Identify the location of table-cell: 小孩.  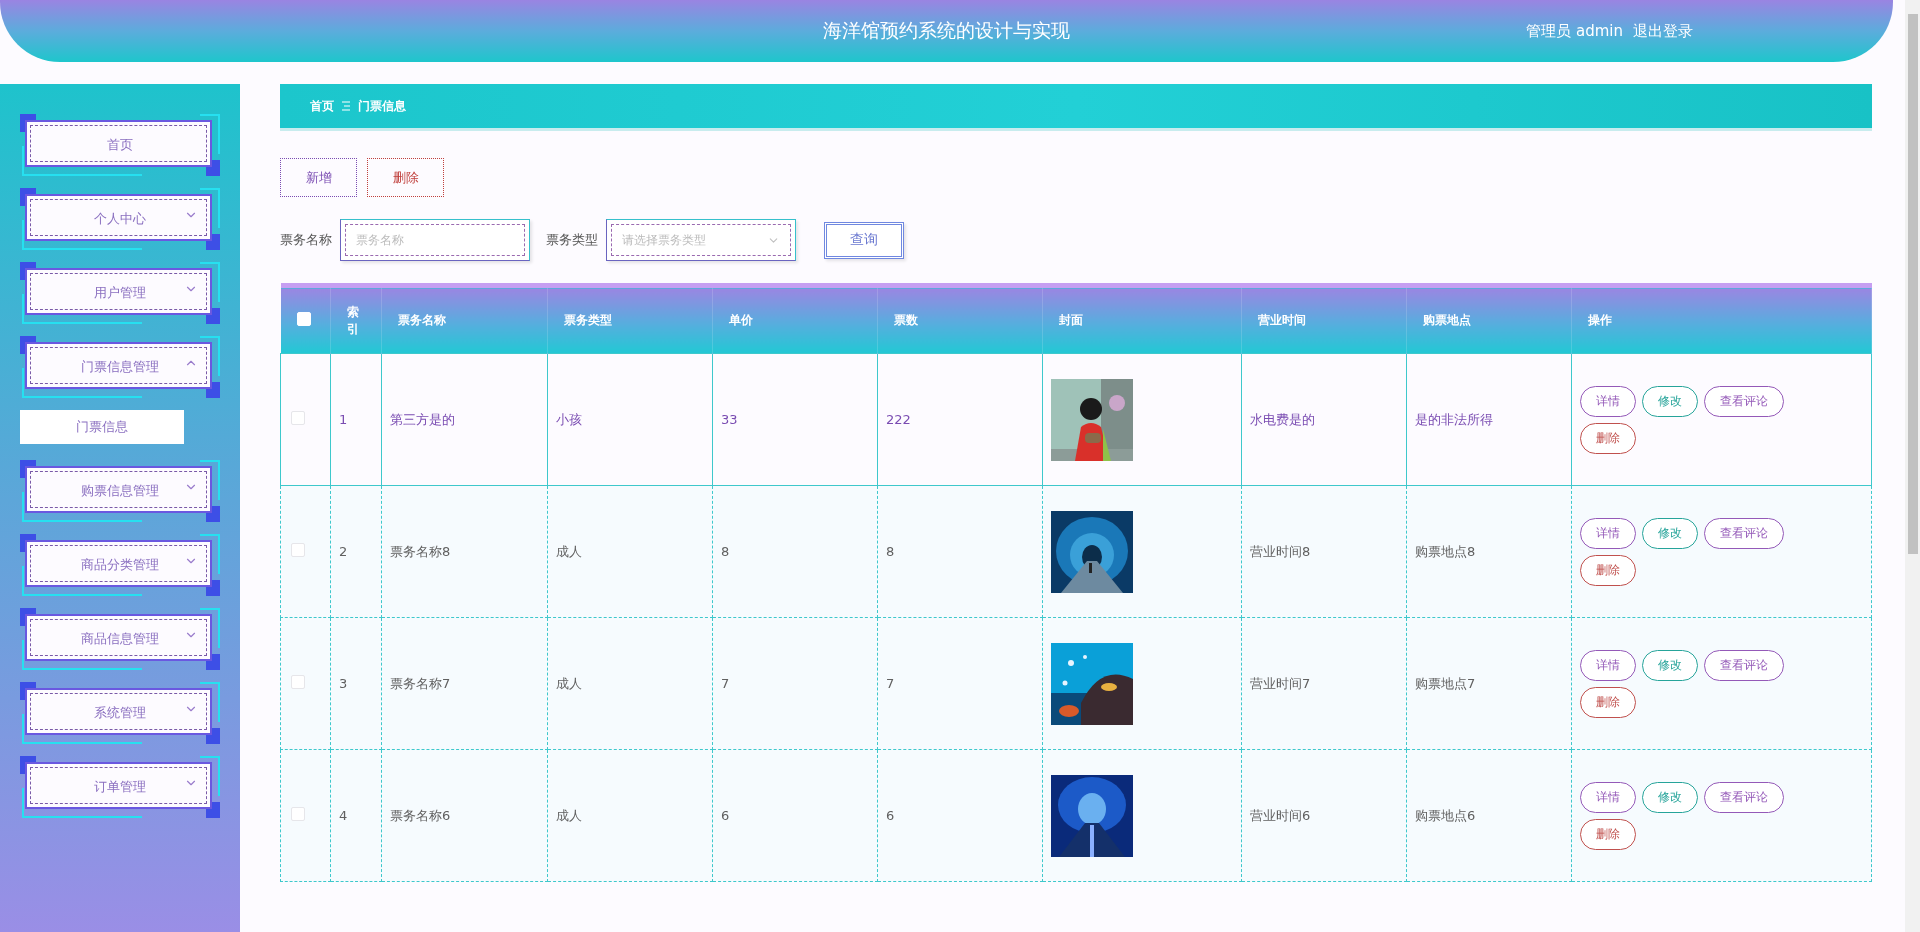
(569, 419).